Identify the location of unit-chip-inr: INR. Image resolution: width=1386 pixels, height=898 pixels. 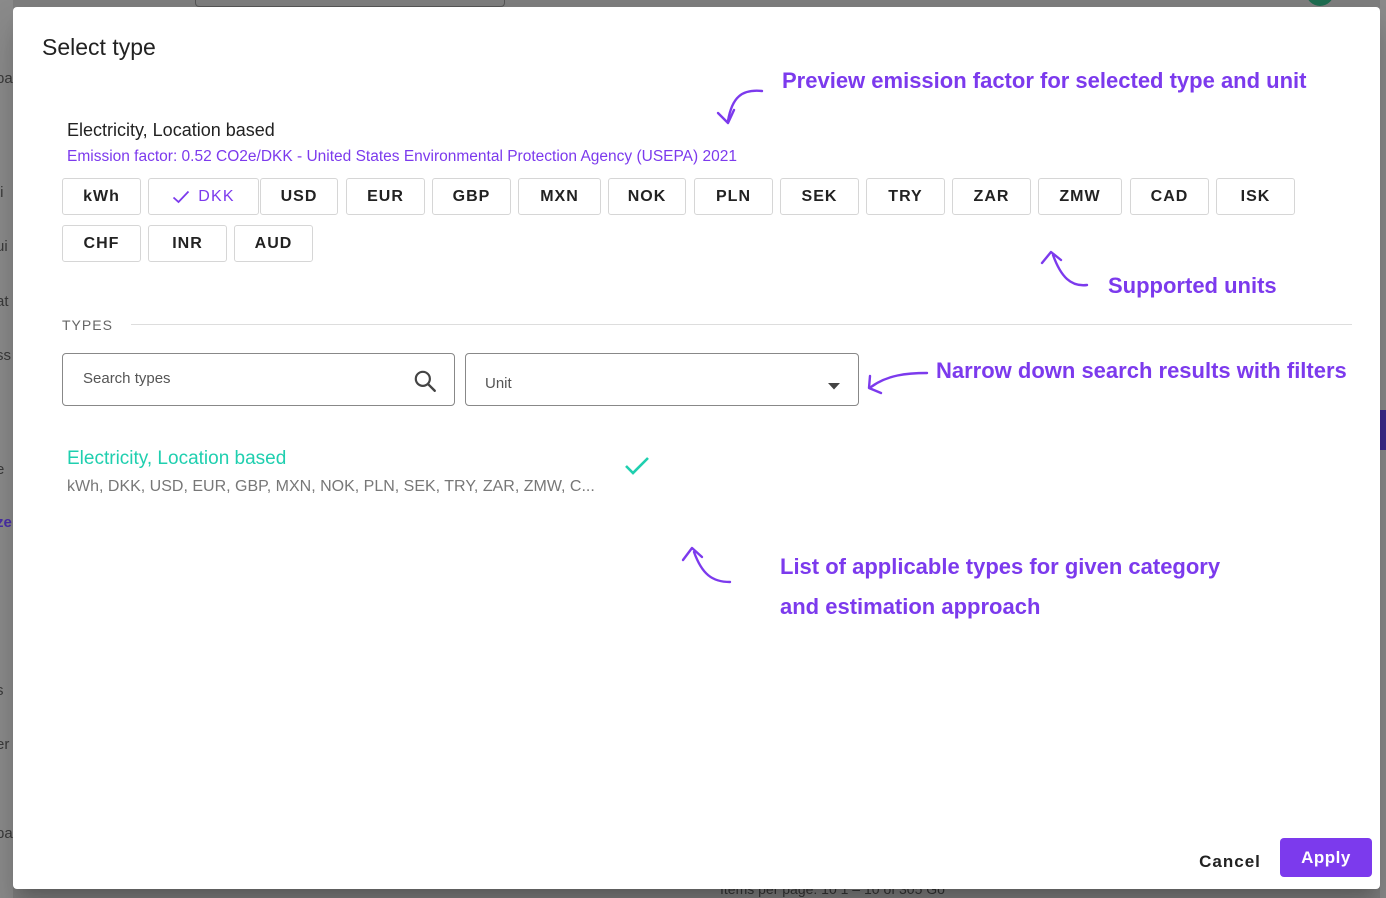
(187, 243).